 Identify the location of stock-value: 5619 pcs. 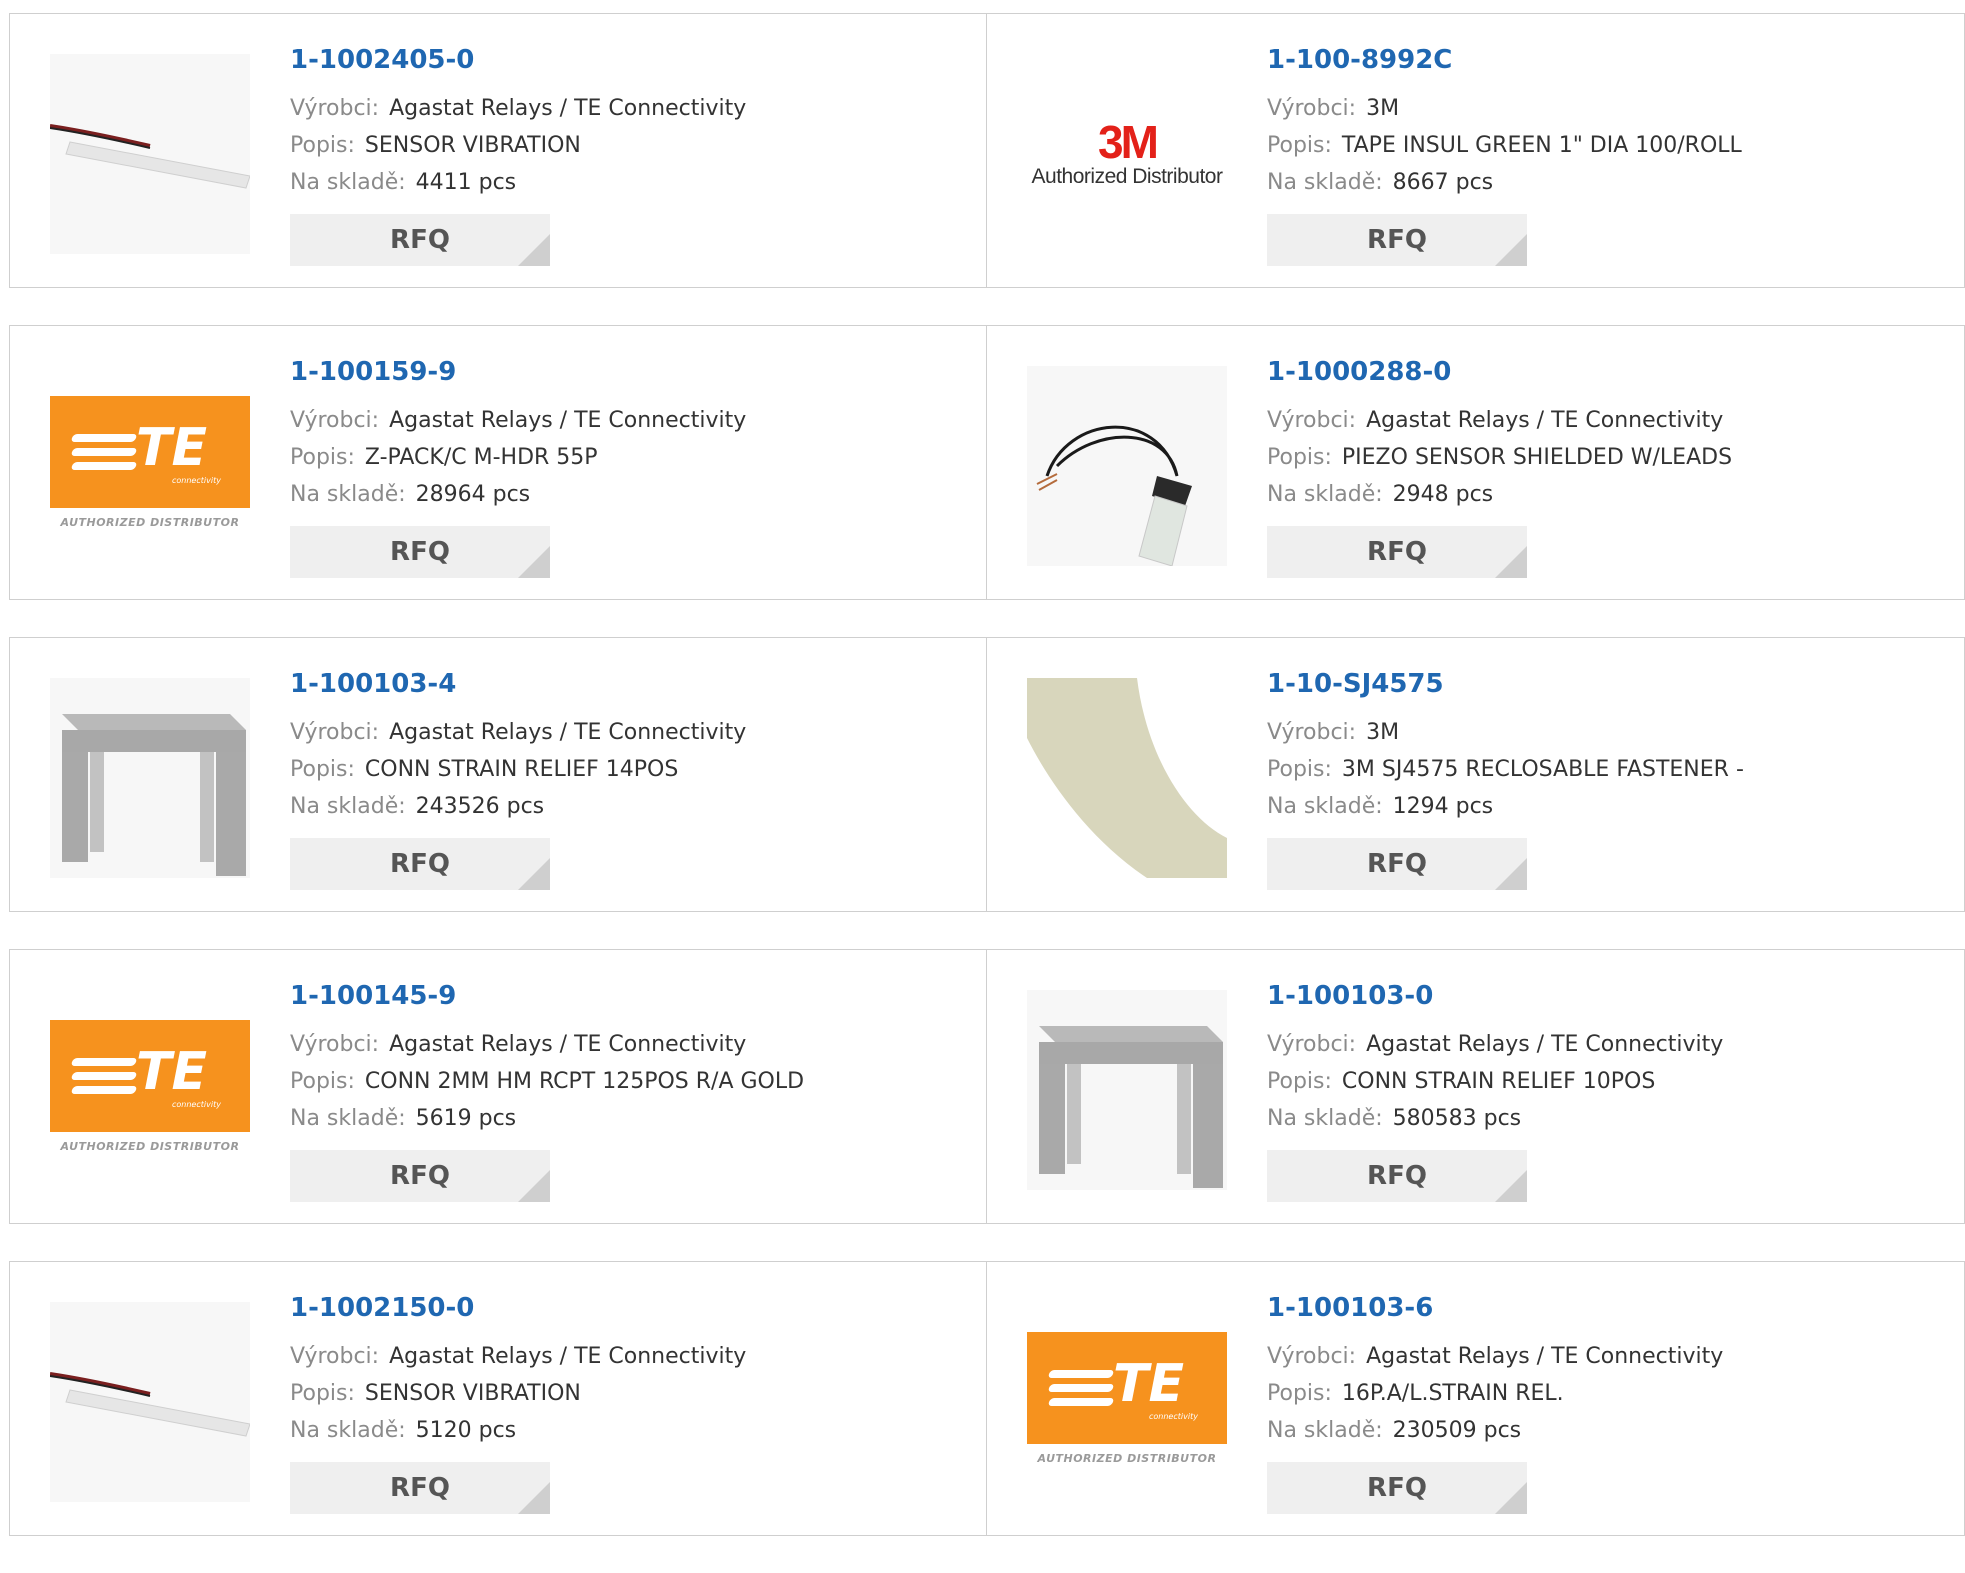
(466, 1118).